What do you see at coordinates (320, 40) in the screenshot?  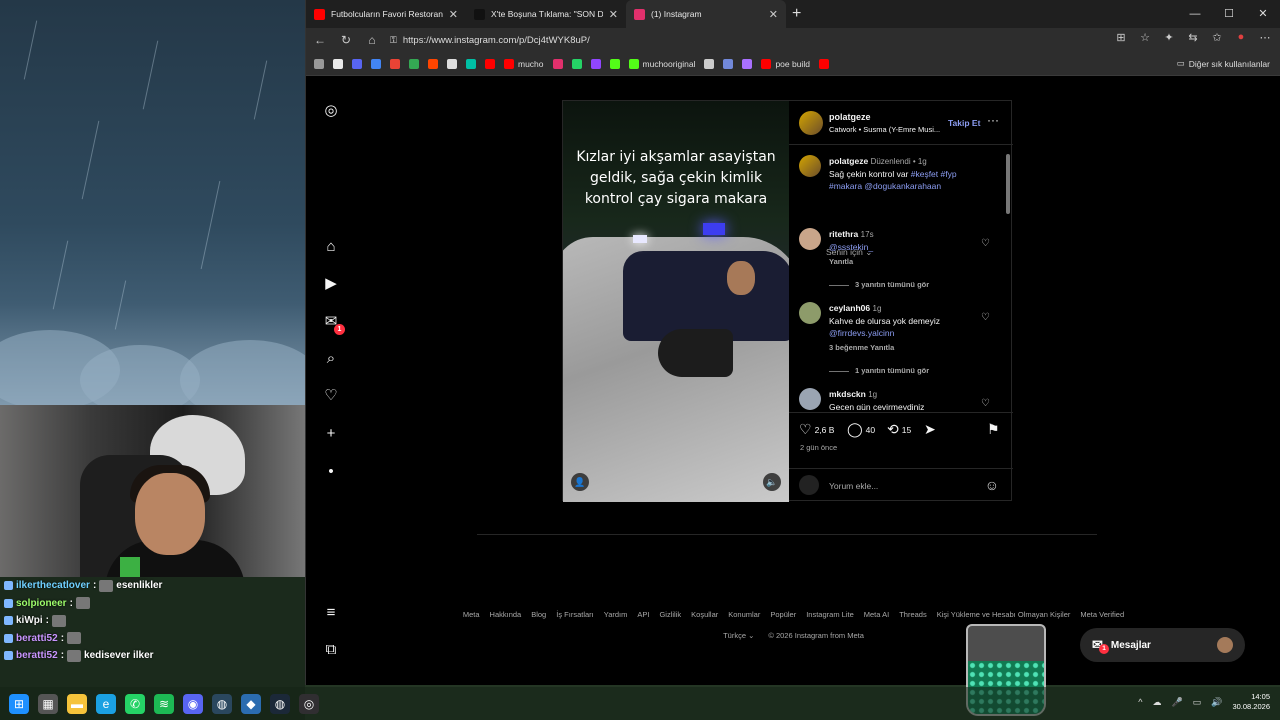 I see `back-icon: ←` at bounding box center [320, 40].